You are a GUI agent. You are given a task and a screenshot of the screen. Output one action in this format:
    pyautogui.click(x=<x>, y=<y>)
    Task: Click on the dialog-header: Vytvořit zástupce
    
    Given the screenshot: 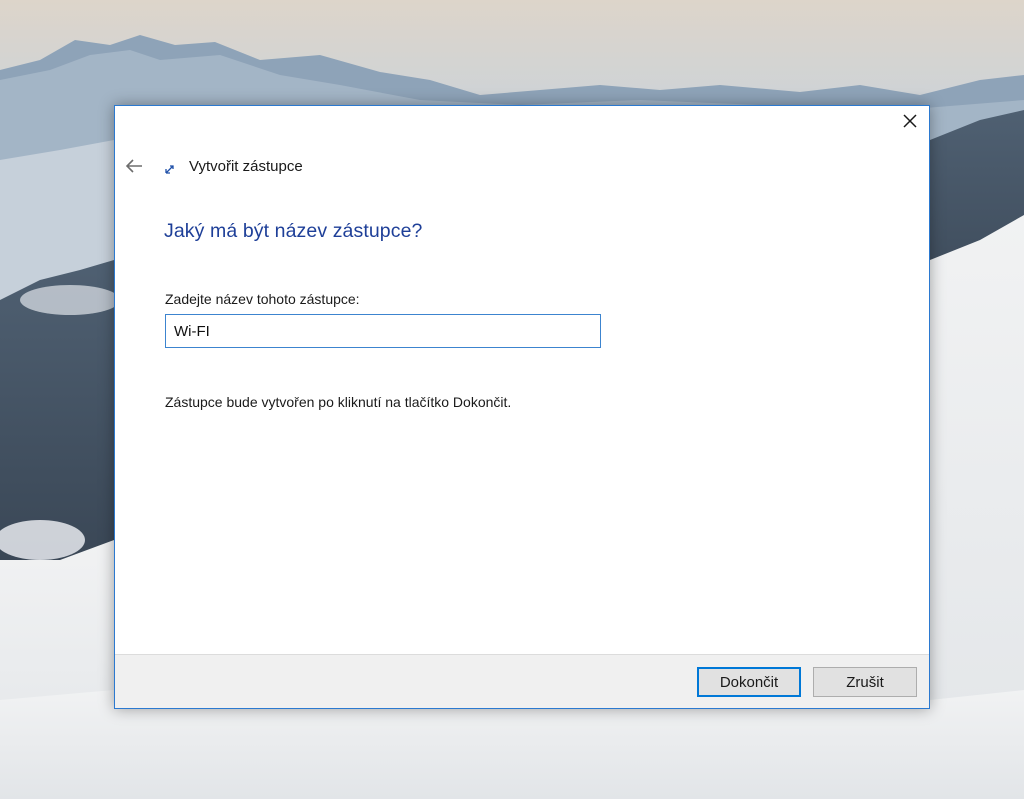 What is the action you would take?
    pyautogui.click(x=213, y=166)
    